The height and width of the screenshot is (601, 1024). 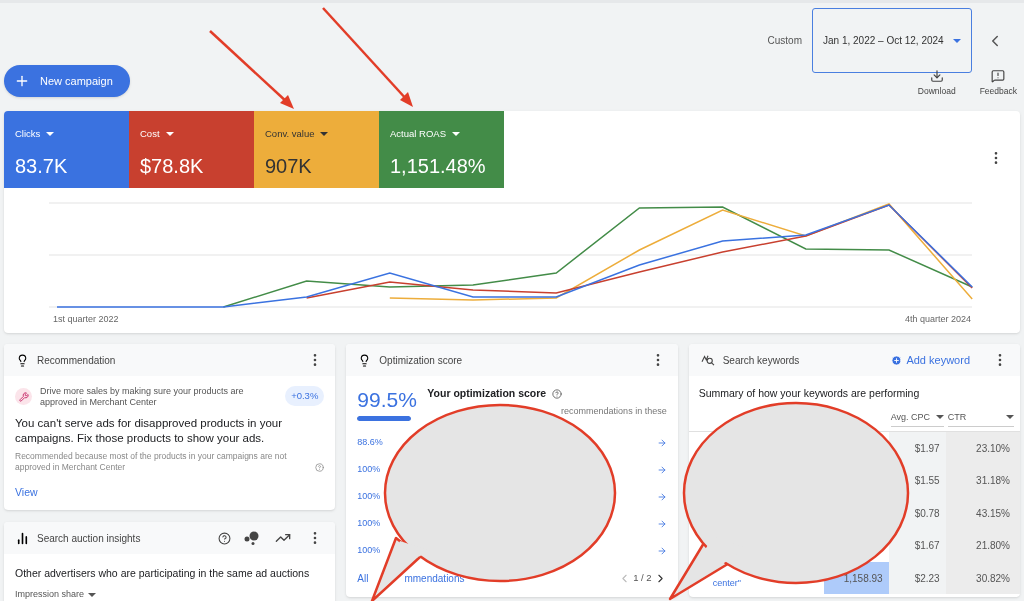 What do you see at coordinates (22, 81) in the screenshot?
I see `plus-icon` at bounding box center [22, 81].